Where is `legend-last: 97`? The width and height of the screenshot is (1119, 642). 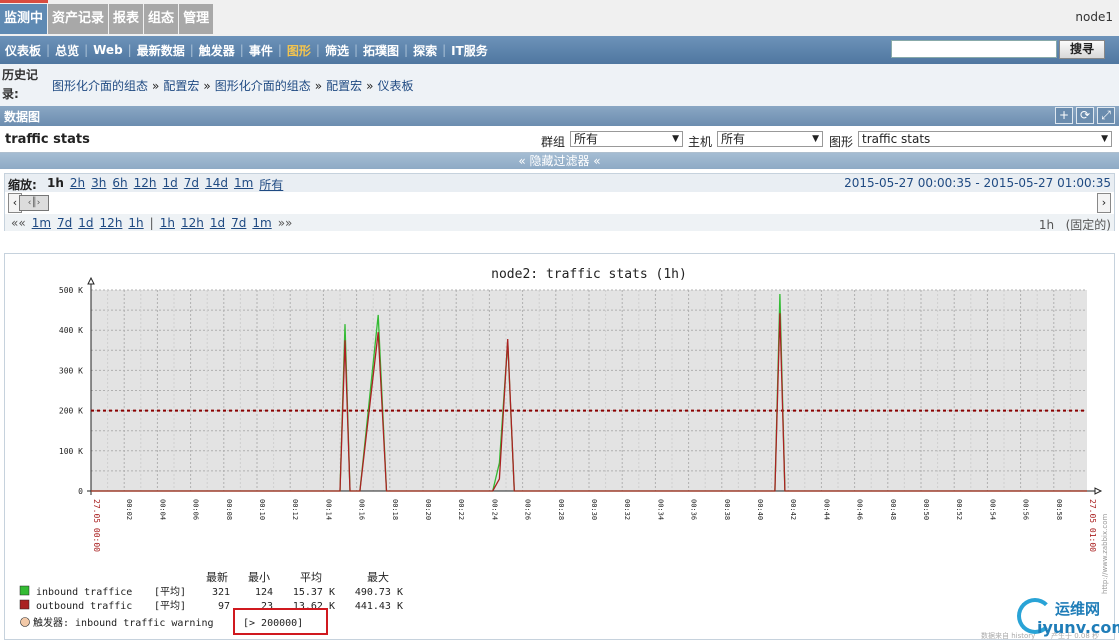 legend-last: 97 is located at coordinates (224, 606).